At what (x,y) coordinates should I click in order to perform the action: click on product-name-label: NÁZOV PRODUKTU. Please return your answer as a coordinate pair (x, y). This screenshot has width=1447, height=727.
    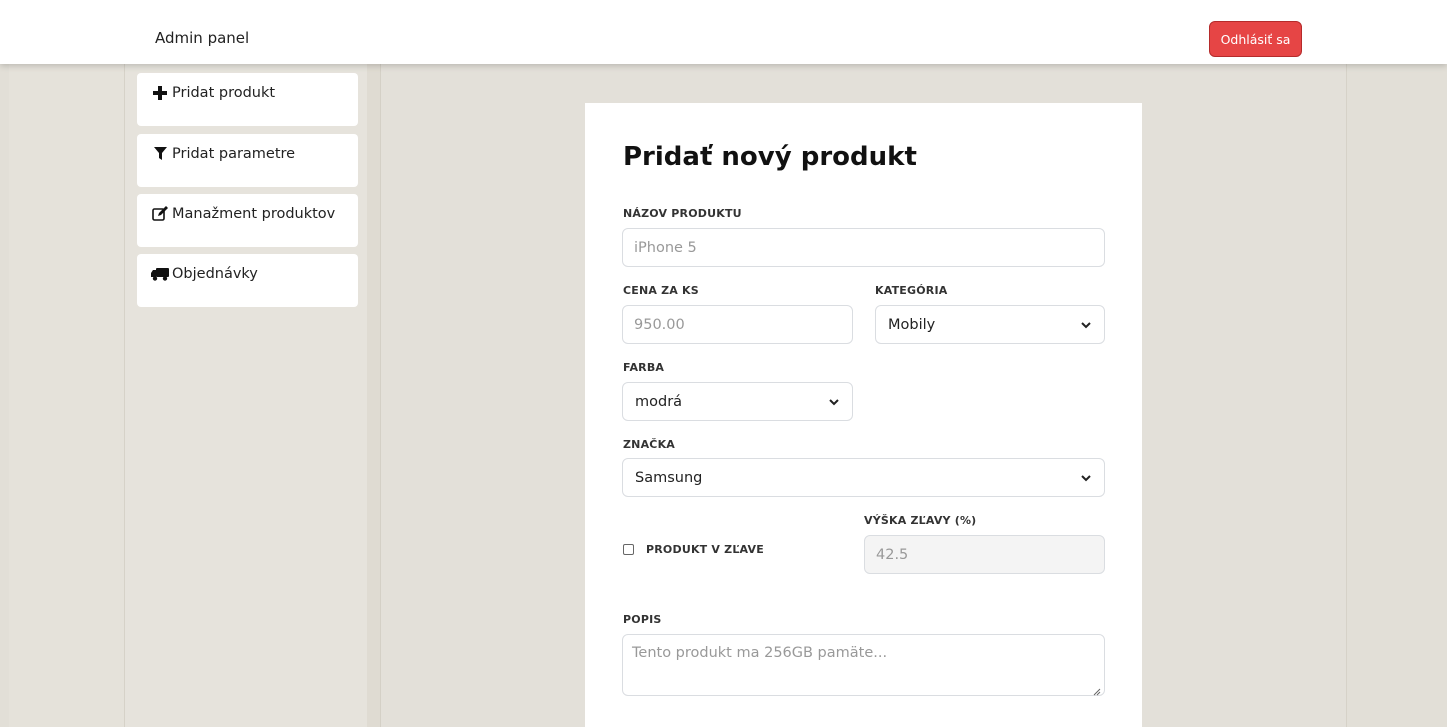
    Looking at the image, I should click on (682, 213).